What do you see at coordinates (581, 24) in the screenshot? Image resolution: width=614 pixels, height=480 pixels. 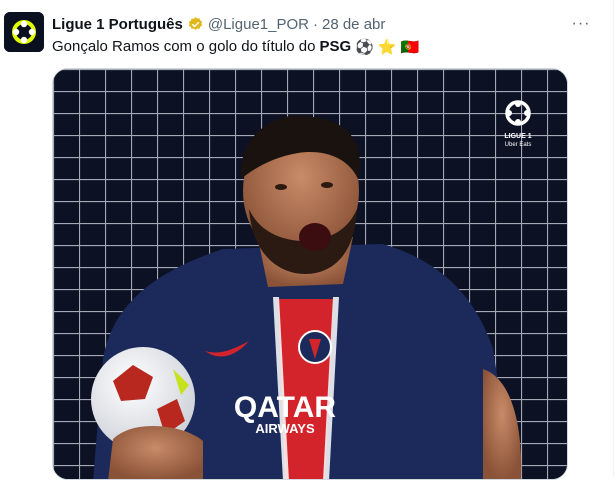 I see `more-options-icon: ···` at bounding box center [581, 24].